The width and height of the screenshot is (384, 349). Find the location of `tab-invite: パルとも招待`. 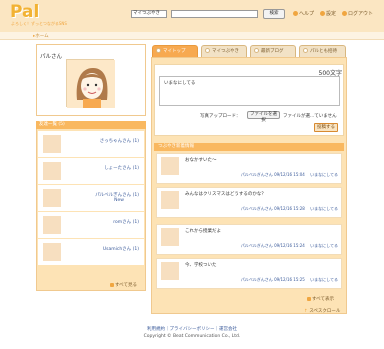

tab-invite: パルとも招待 is located at coordinates (322, 51).